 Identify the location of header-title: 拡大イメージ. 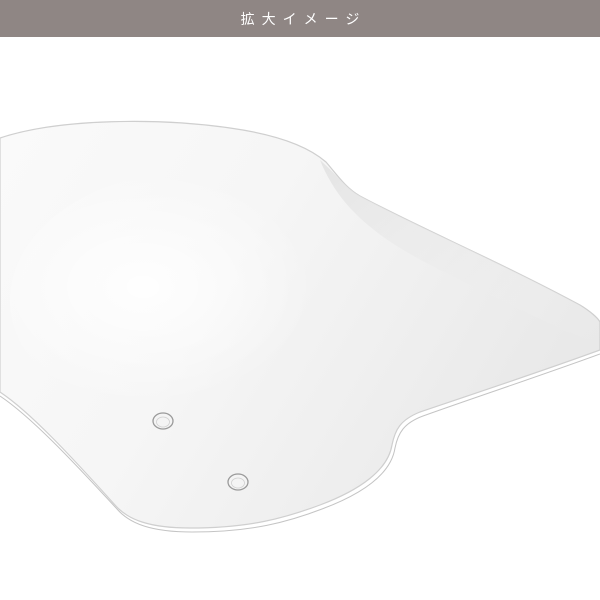
(303, 19).